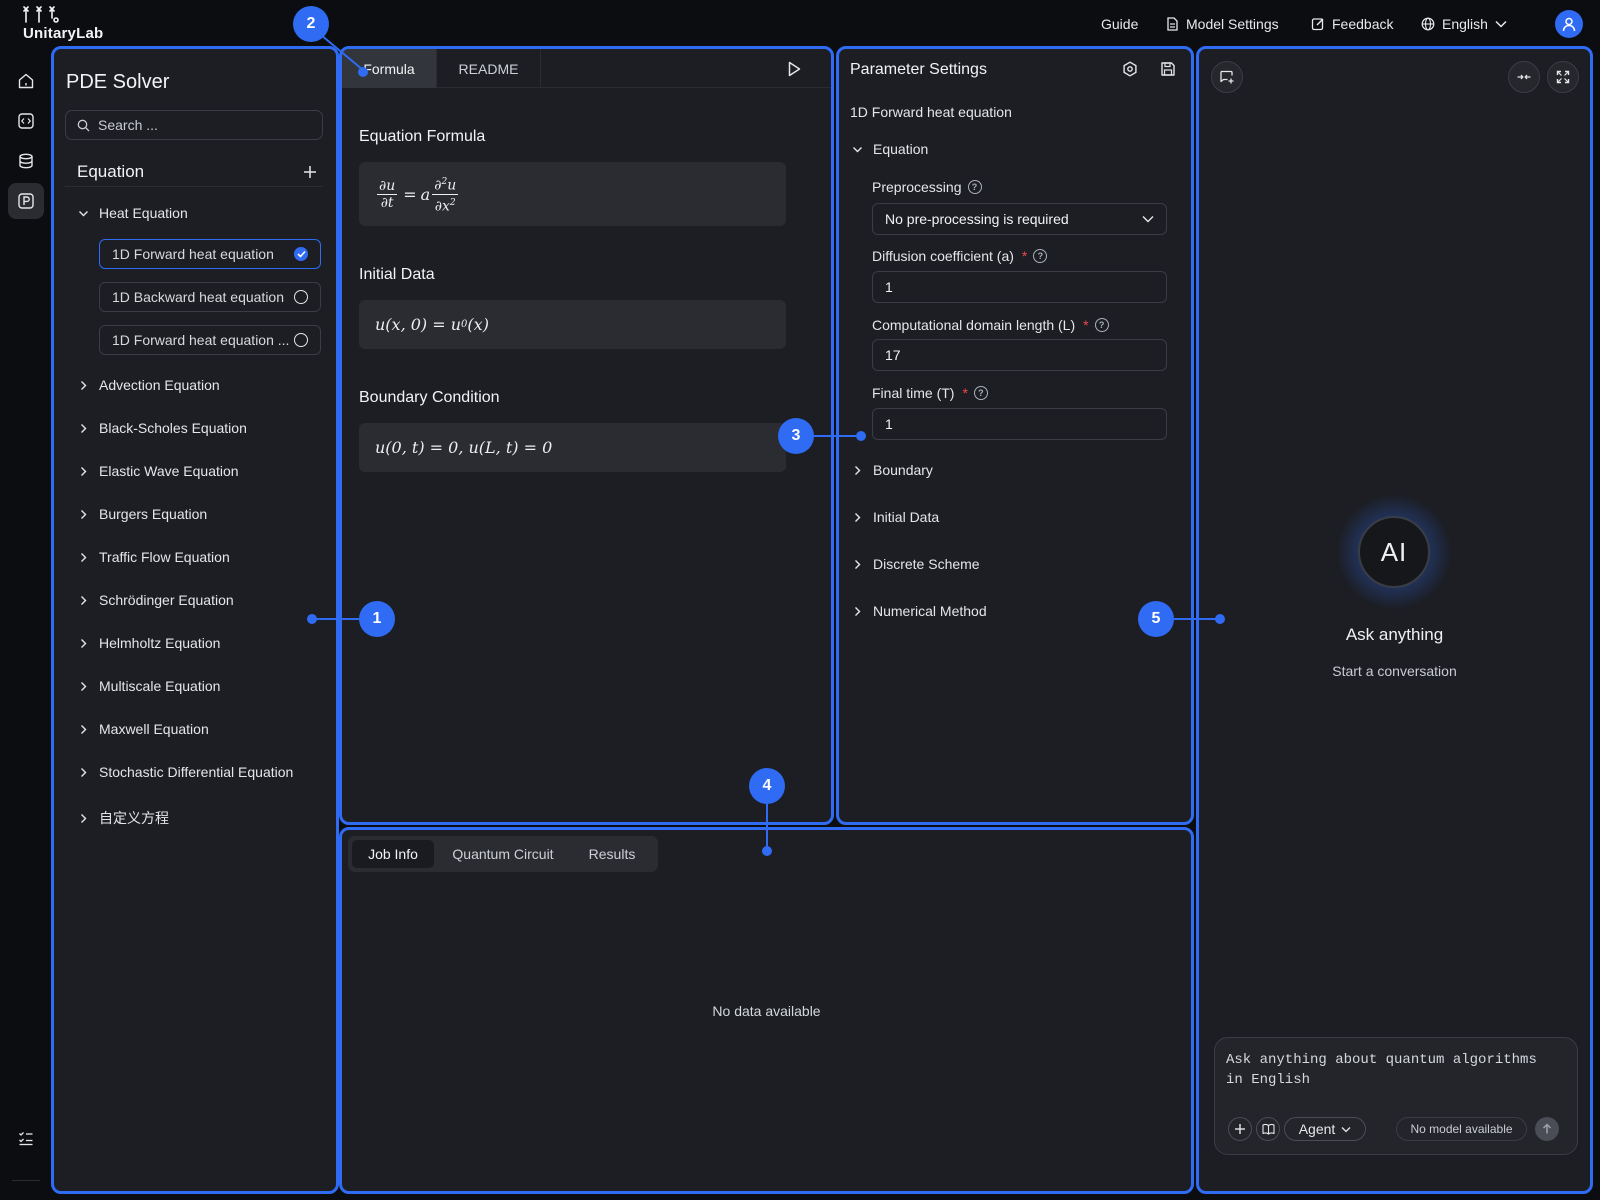 The image size is (1600, 1200). What do you see at coordinates (1352, 24) in the screenshot?
I see `feedback-link: Feedback` at bounding box center [1352, 24].